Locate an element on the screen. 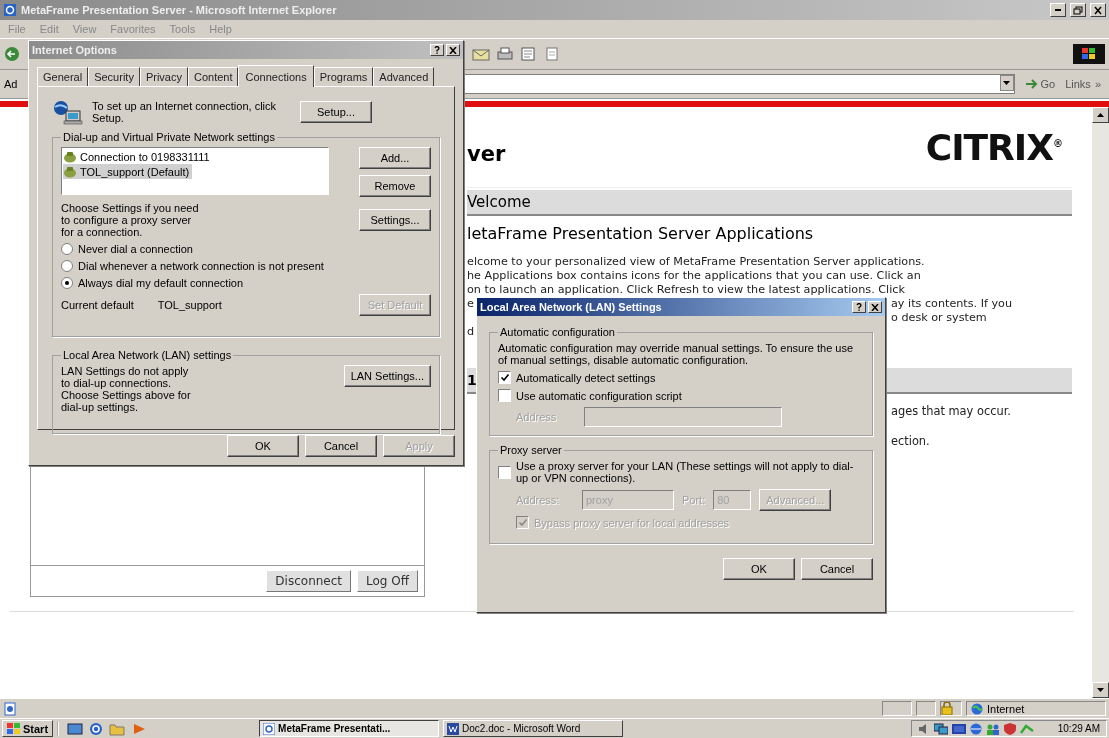 This screenshot has height=738, width=1109. edit-icon is located at coordinates (529, 54).